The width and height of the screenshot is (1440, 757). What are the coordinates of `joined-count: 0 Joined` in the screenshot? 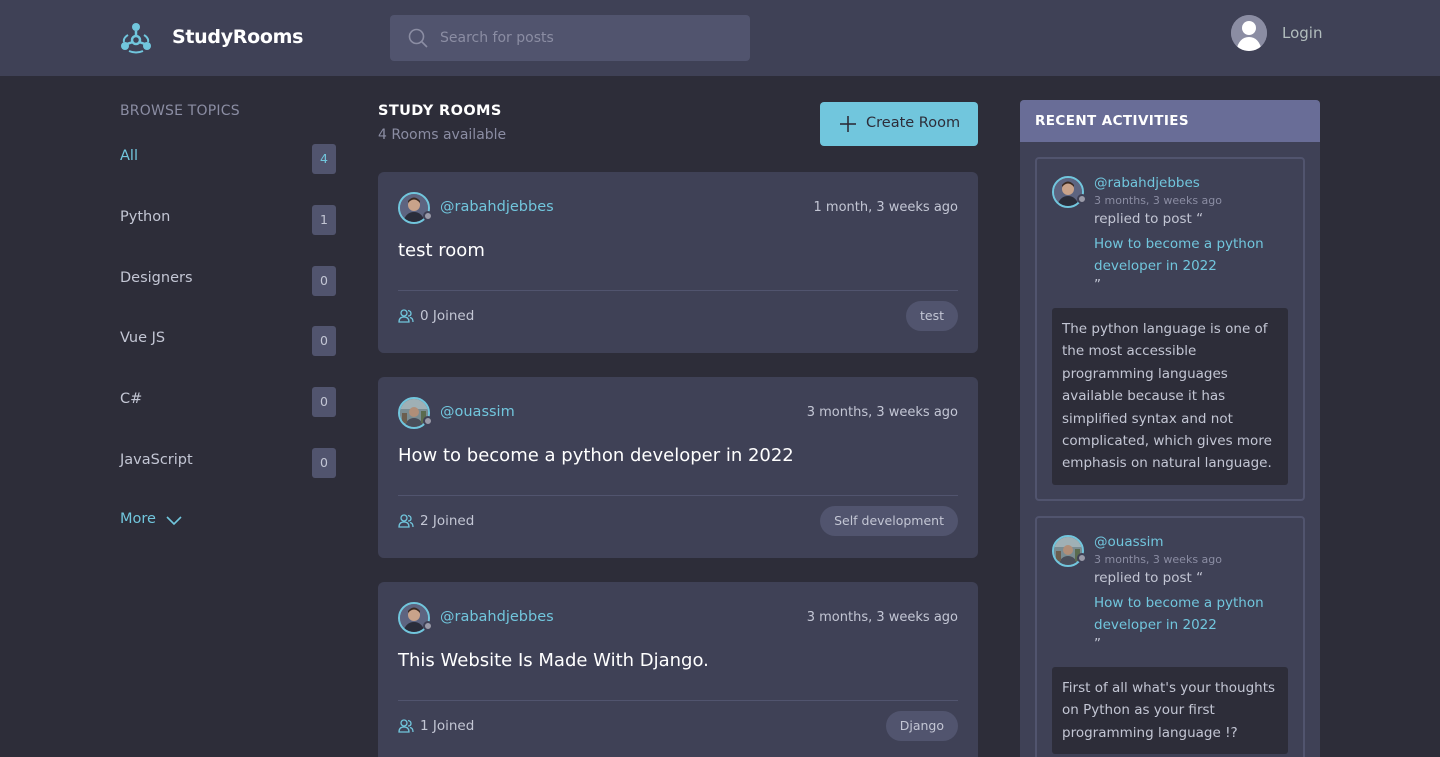 It's located at (436, 316).